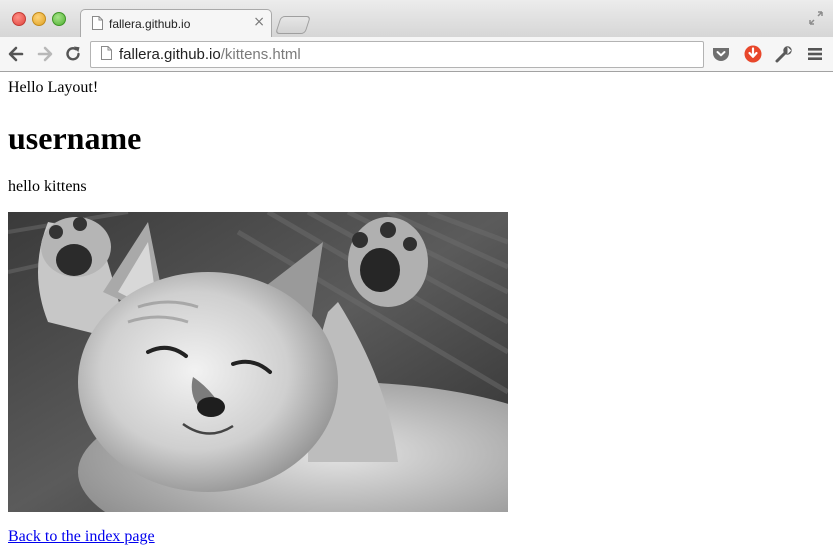 This screenshot has width=833, height=555. I want to click on fullscreen-icon, so click(816, 18).